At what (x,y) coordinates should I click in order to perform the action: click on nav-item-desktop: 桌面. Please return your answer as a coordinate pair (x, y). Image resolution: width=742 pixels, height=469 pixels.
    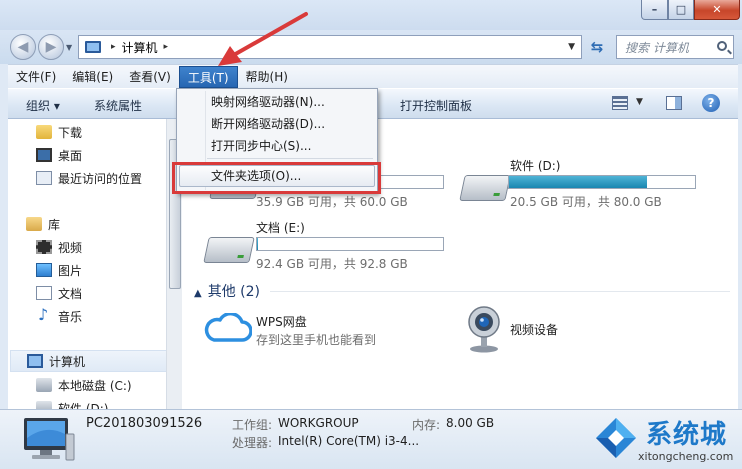
    Looking at the image, I should click on (101, 155).